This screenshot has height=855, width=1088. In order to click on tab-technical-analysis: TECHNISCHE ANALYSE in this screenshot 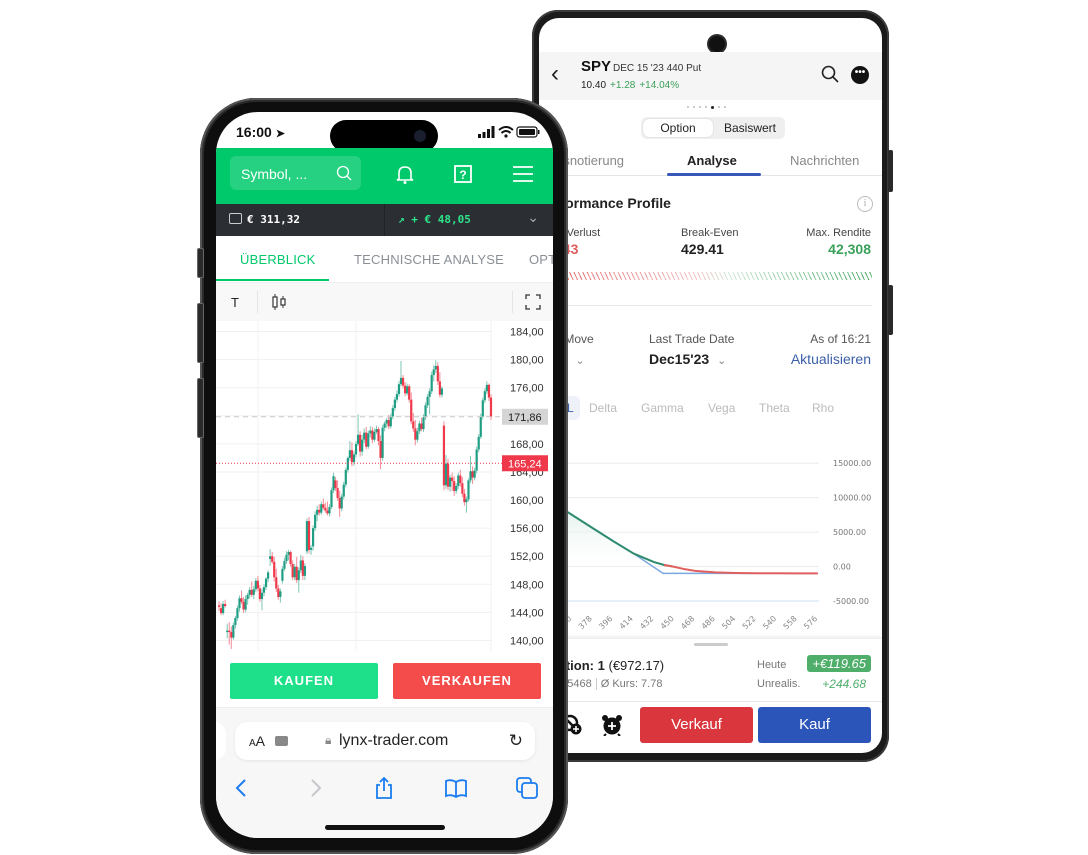, I will do `click(429, 259)`.